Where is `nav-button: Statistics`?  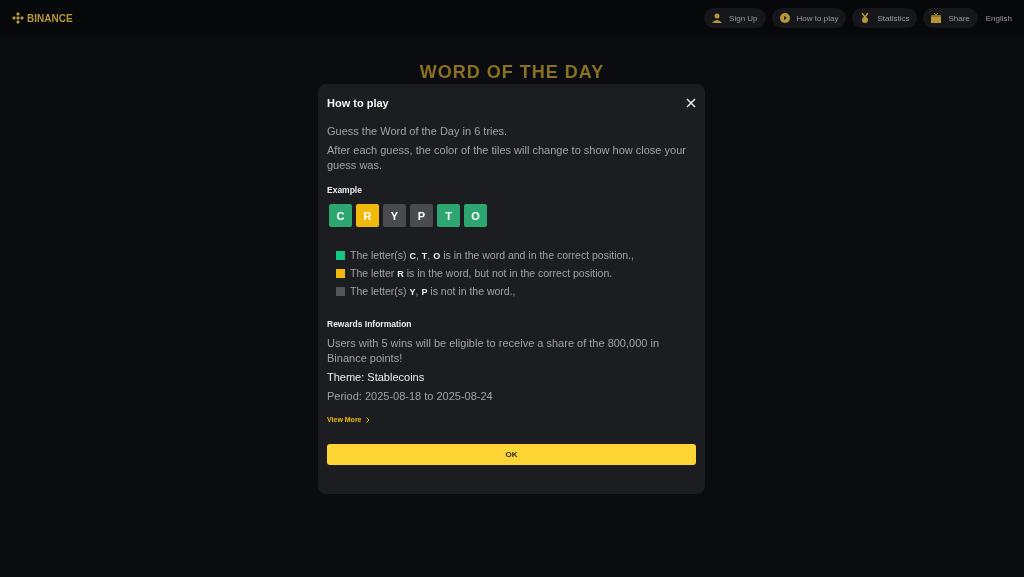 nav-button: Statistics is located at coordinates (885, 18).